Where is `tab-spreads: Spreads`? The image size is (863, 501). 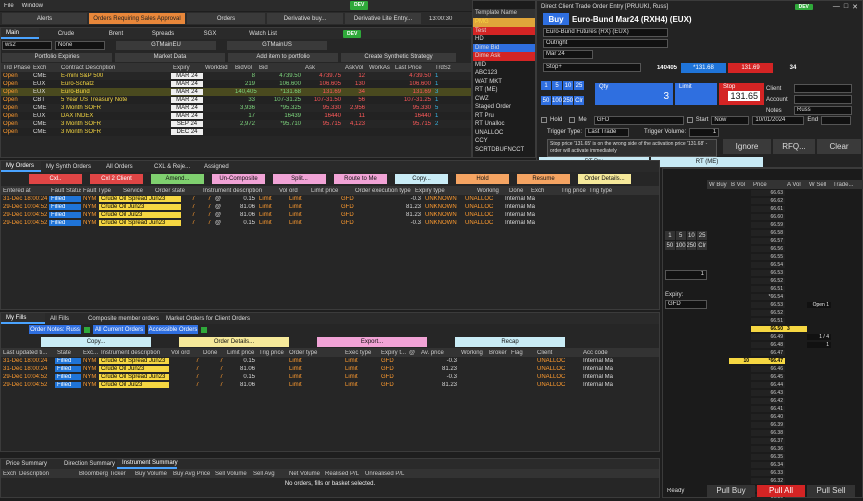 tab-spreads: Spreads is located at coordinates (163, 33).